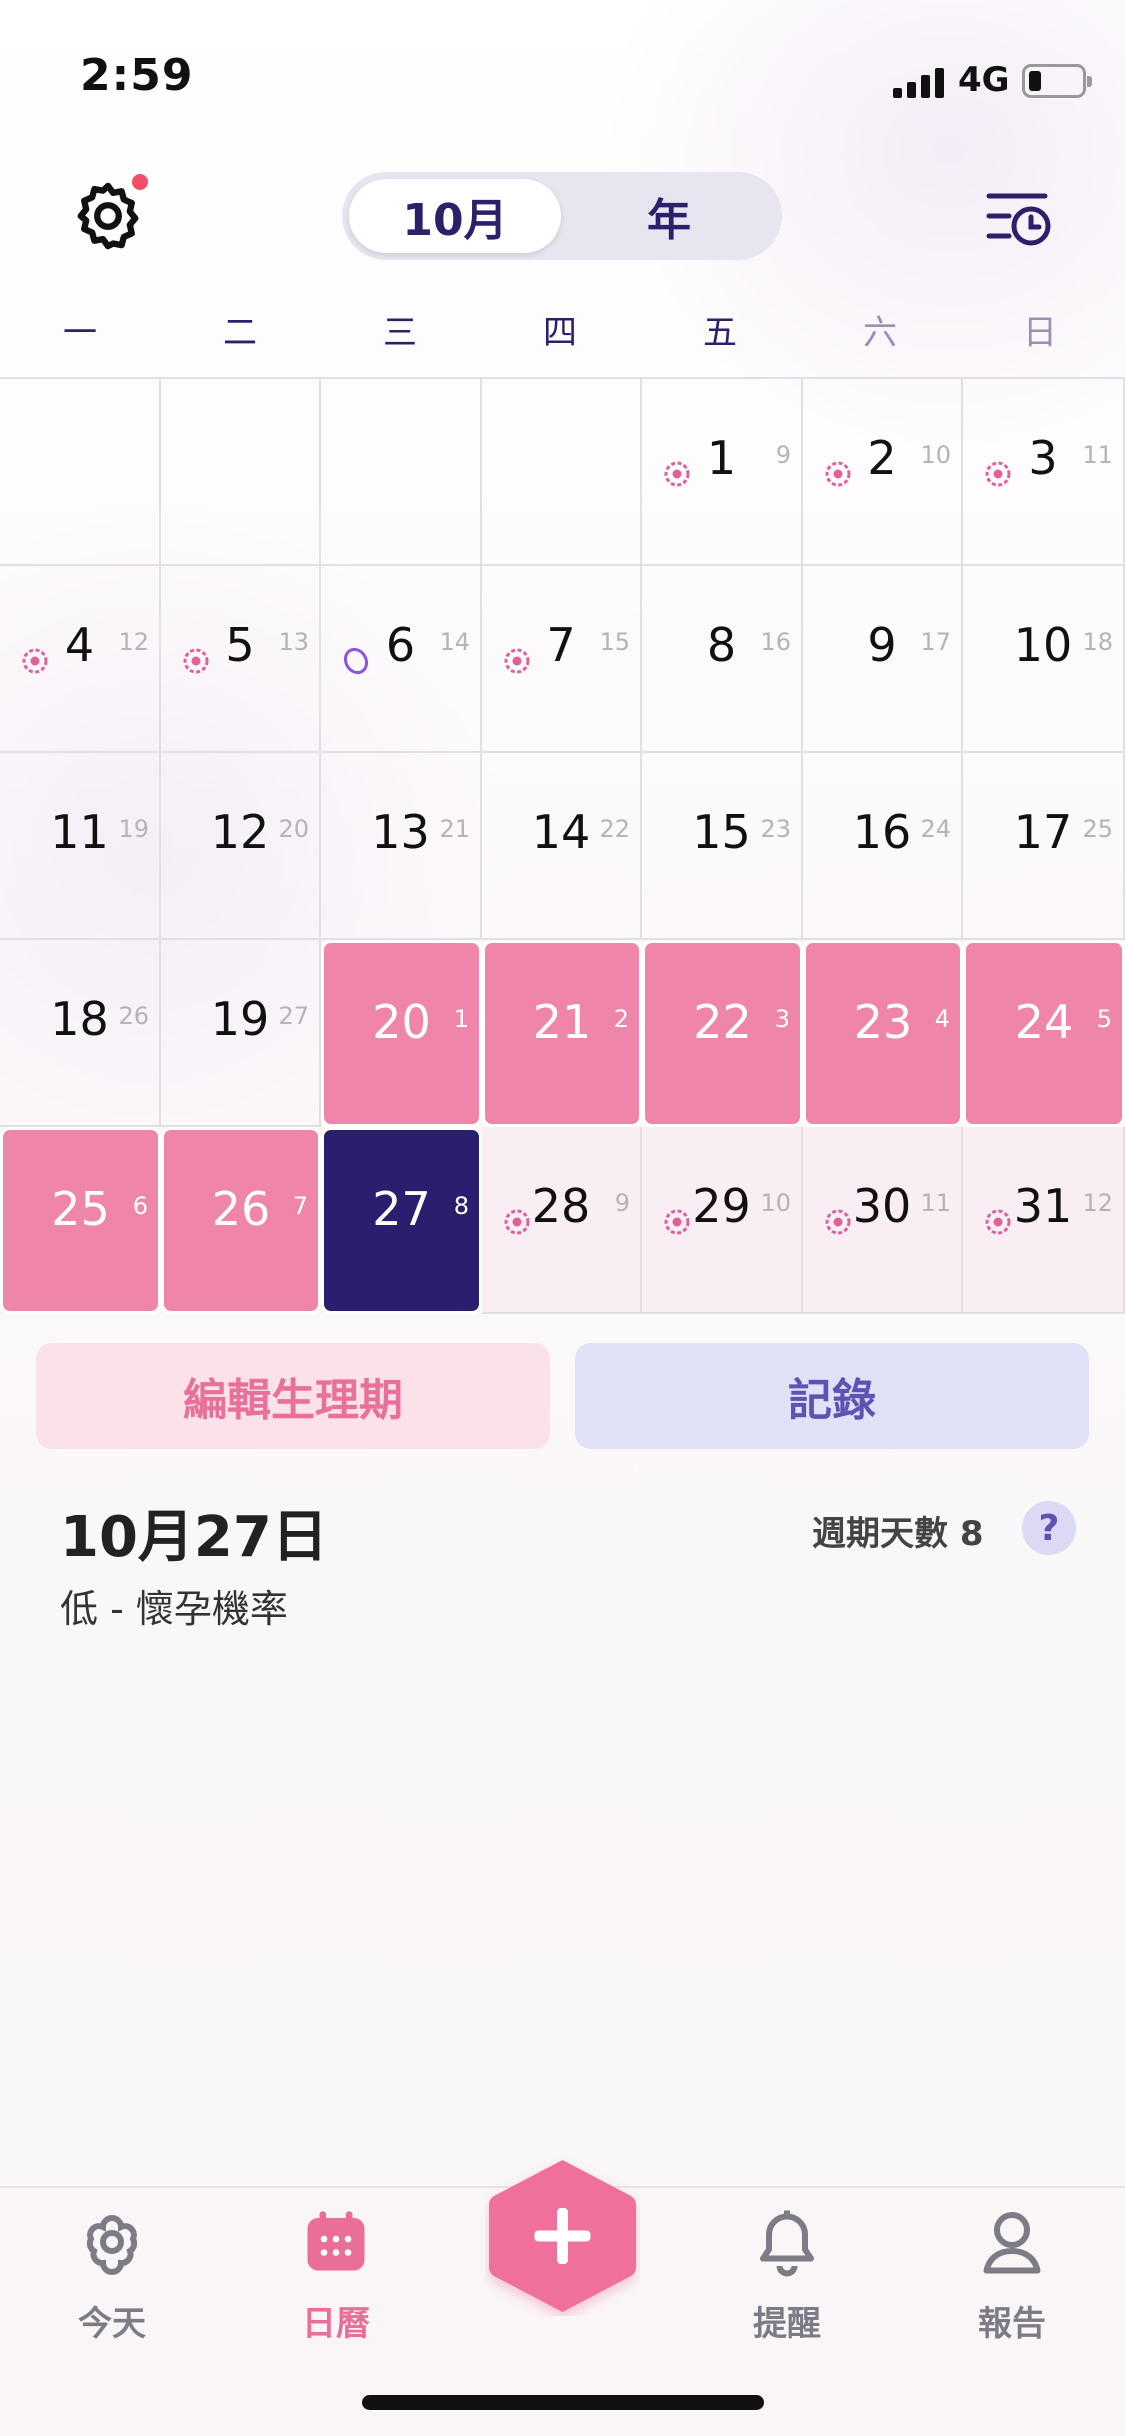  What do you see at coordinates (775, 829) in the screenshot?
I see `cycle-day-number: 23` at bounding box center [775, 829].